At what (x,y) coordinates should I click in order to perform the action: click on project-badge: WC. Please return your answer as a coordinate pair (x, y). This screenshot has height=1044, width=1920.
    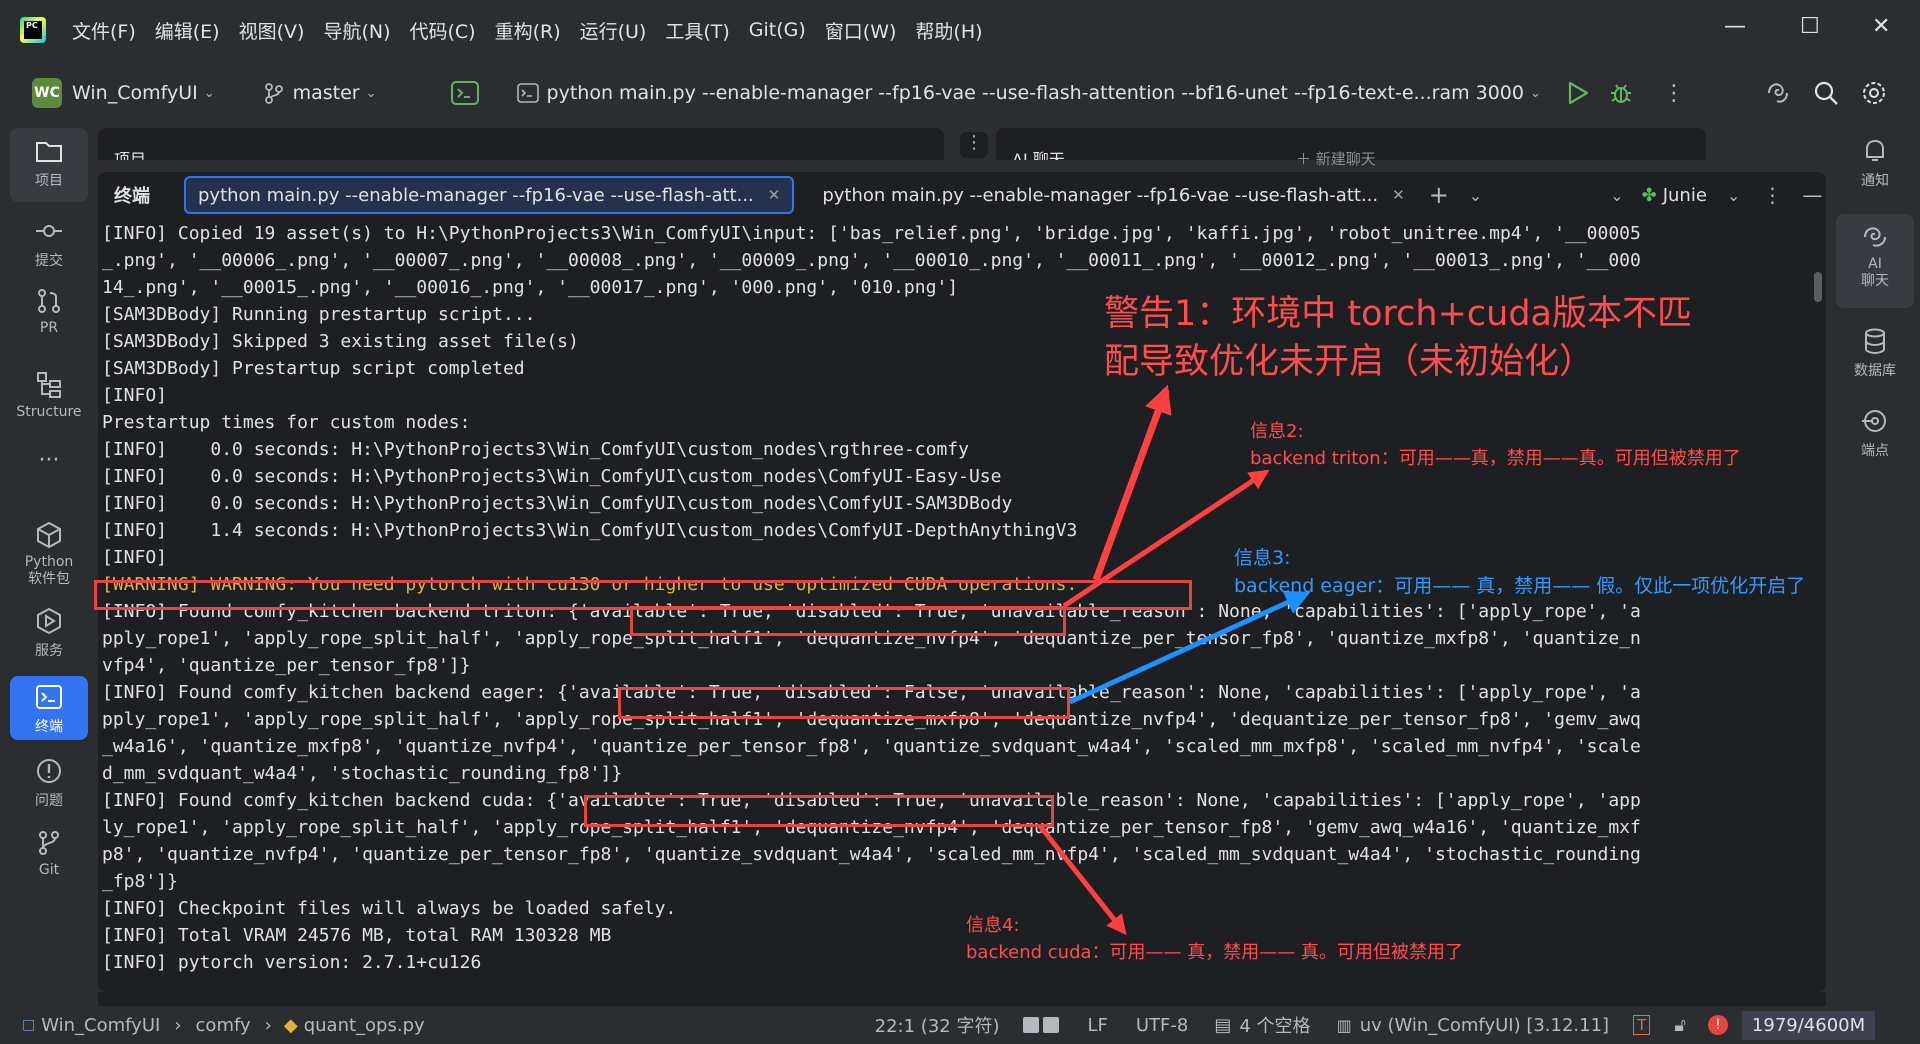
    Looking at the image, I should click on (47, 93).